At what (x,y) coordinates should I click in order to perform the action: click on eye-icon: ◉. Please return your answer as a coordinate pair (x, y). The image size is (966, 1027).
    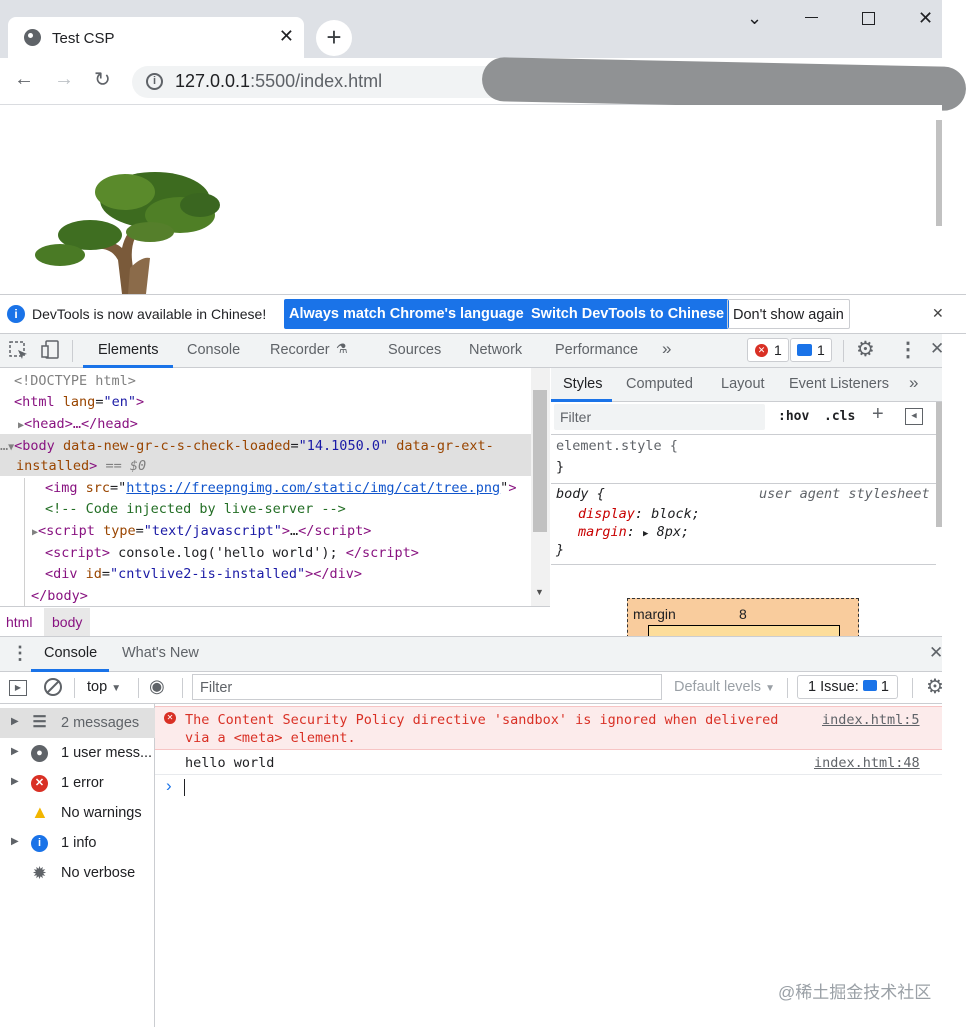
    Looking at the image, I should click on (157, 686).